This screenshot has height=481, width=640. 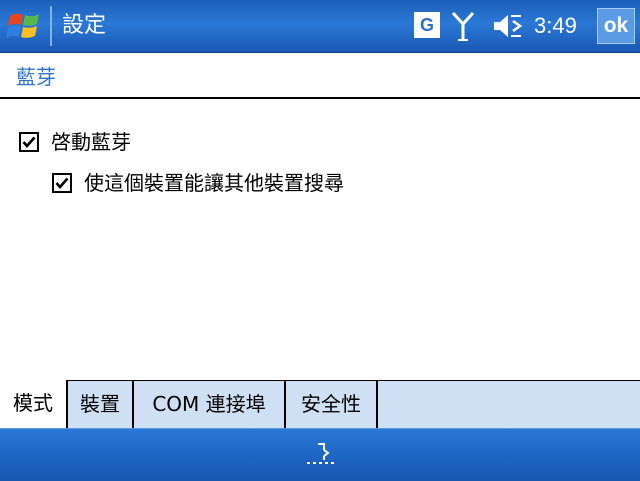 I want to click on tab-security: 安全性, so click(x=332, y=404).